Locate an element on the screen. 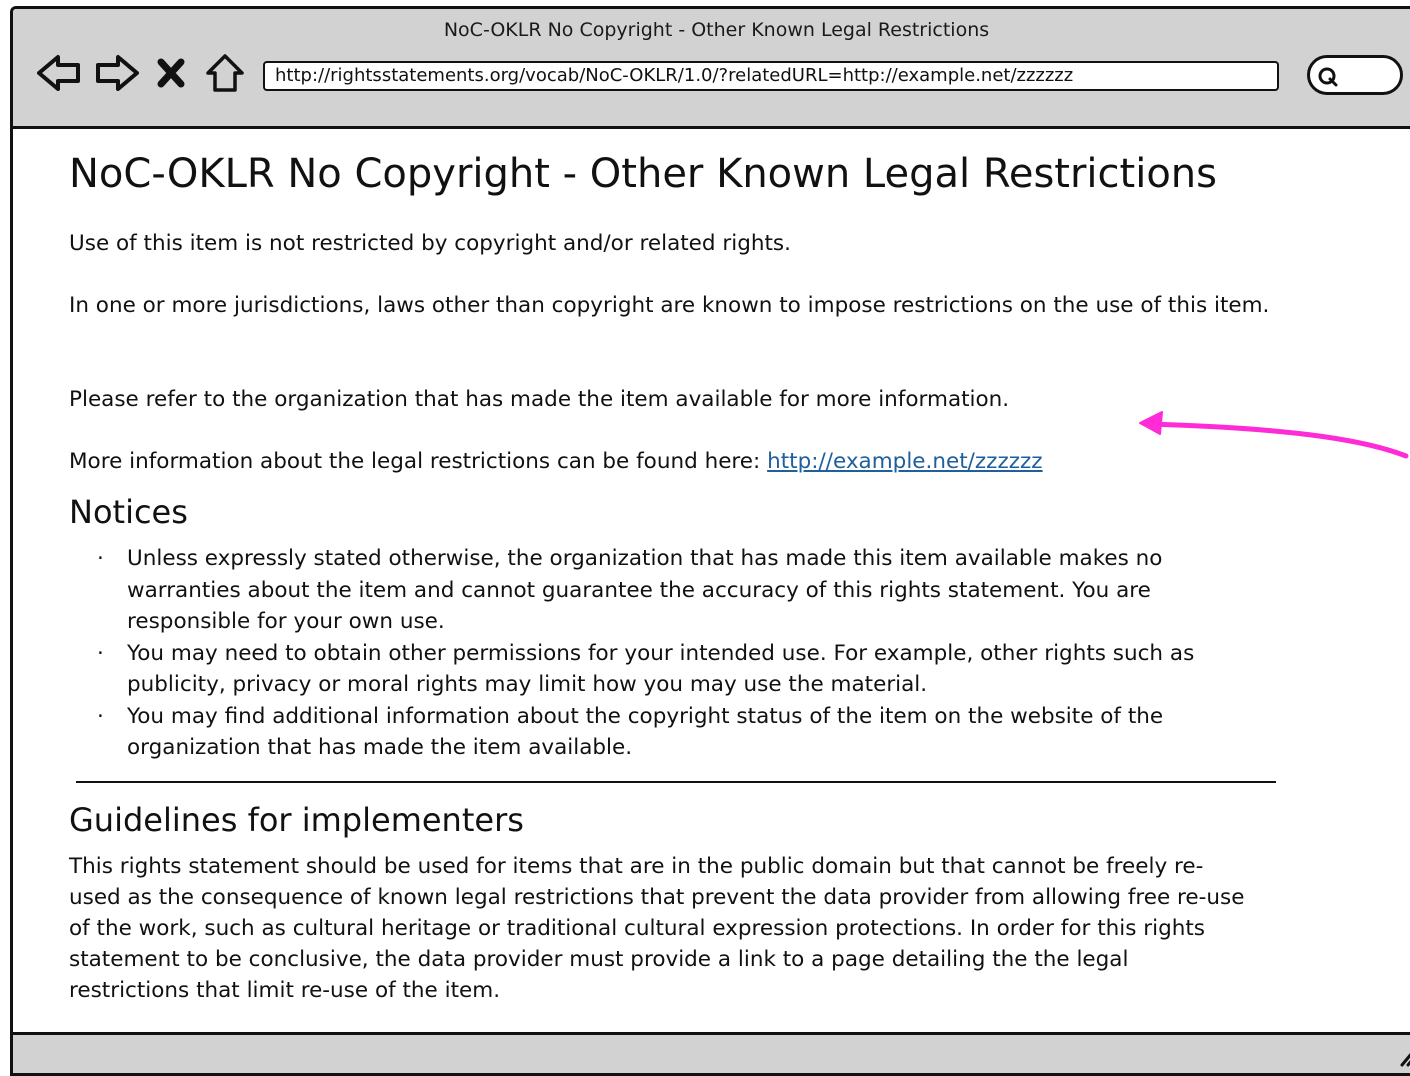 The height and width of the screenshot is (1076, 1410). stop-button is located at coordinates (171, 73).